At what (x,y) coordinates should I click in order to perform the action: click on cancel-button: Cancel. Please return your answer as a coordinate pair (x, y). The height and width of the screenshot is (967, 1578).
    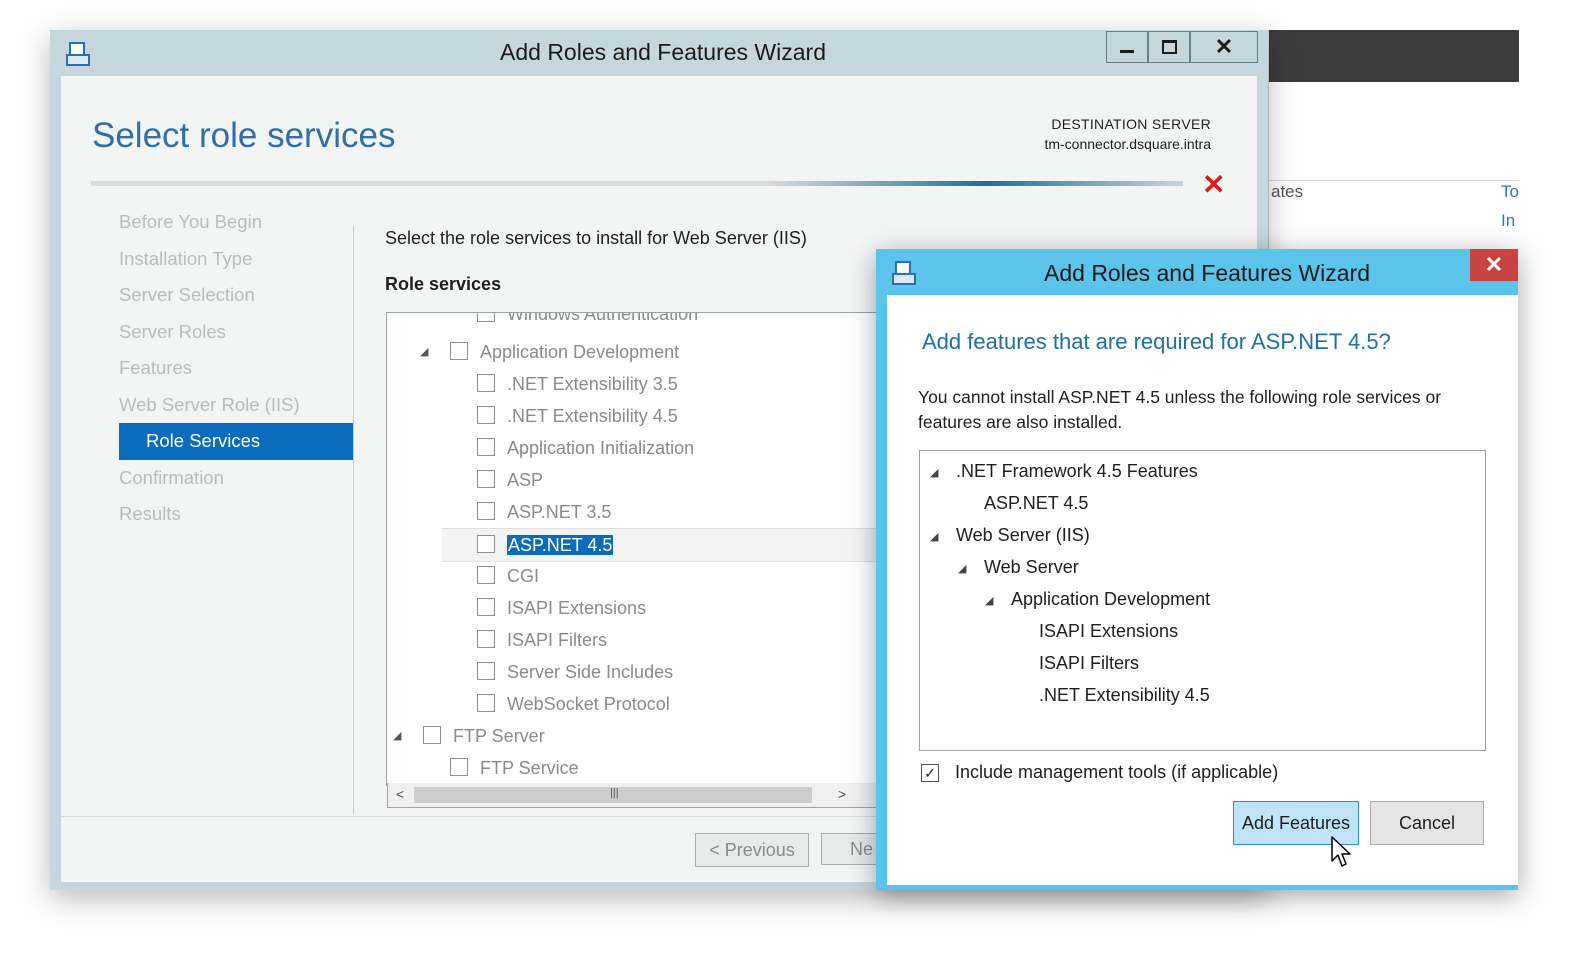
    Looking at the image, I should click on (1427, 823).